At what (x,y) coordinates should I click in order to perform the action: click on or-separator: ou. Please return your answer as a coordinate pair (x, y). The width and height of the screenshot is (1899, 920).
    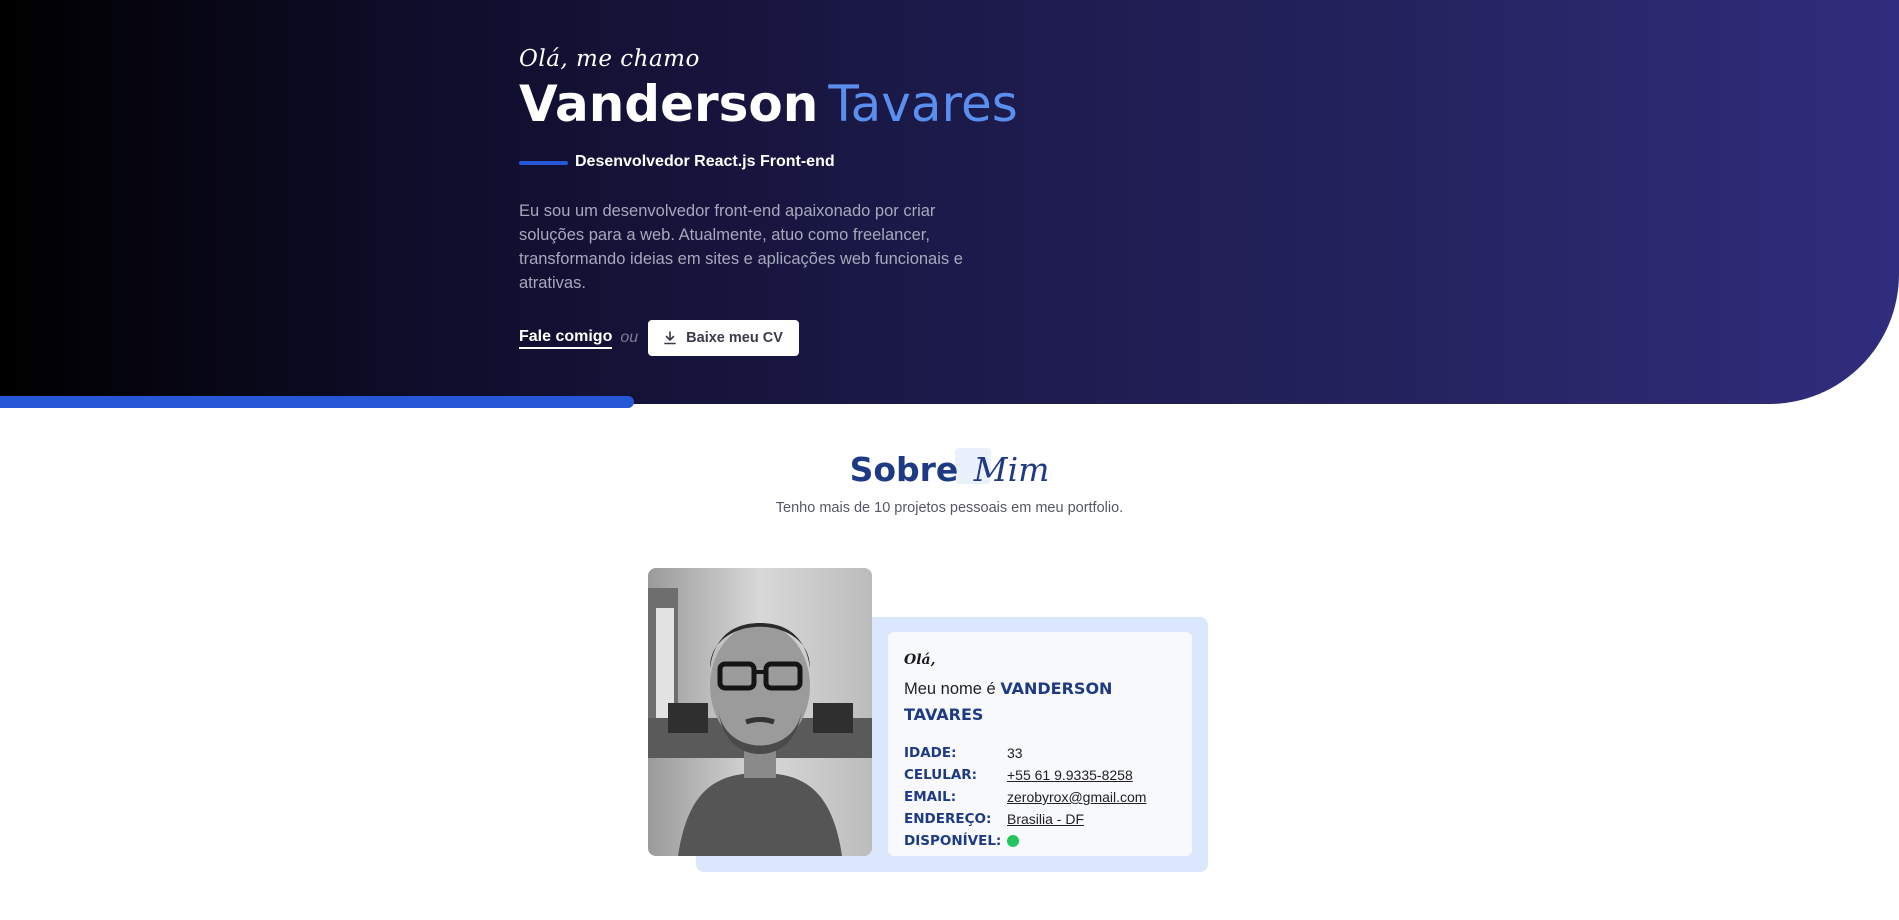
    Looking at the image, I should click on (629, 337).